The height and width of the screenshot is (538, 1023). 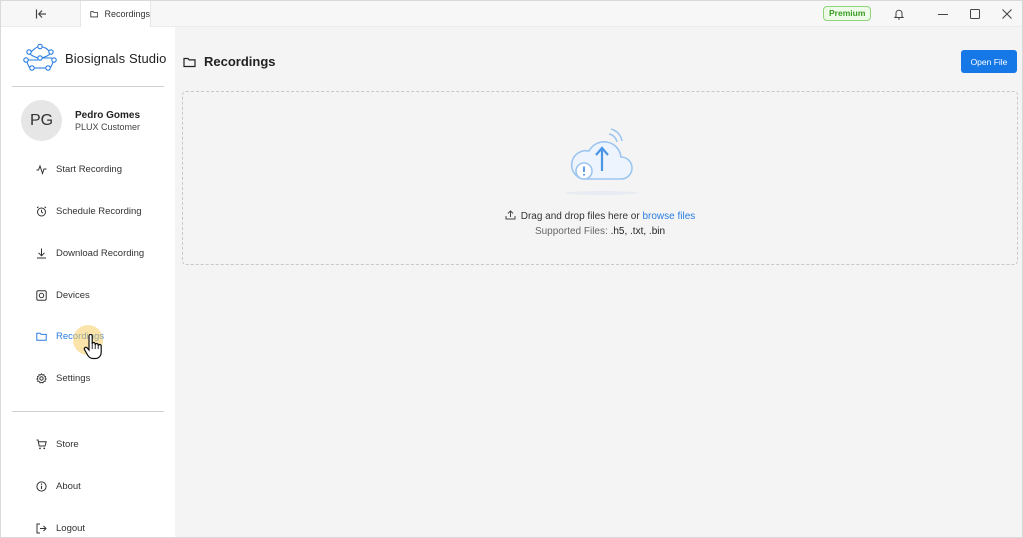 I want to click on sidebar-item-about: About, so click(x=58, y=486).